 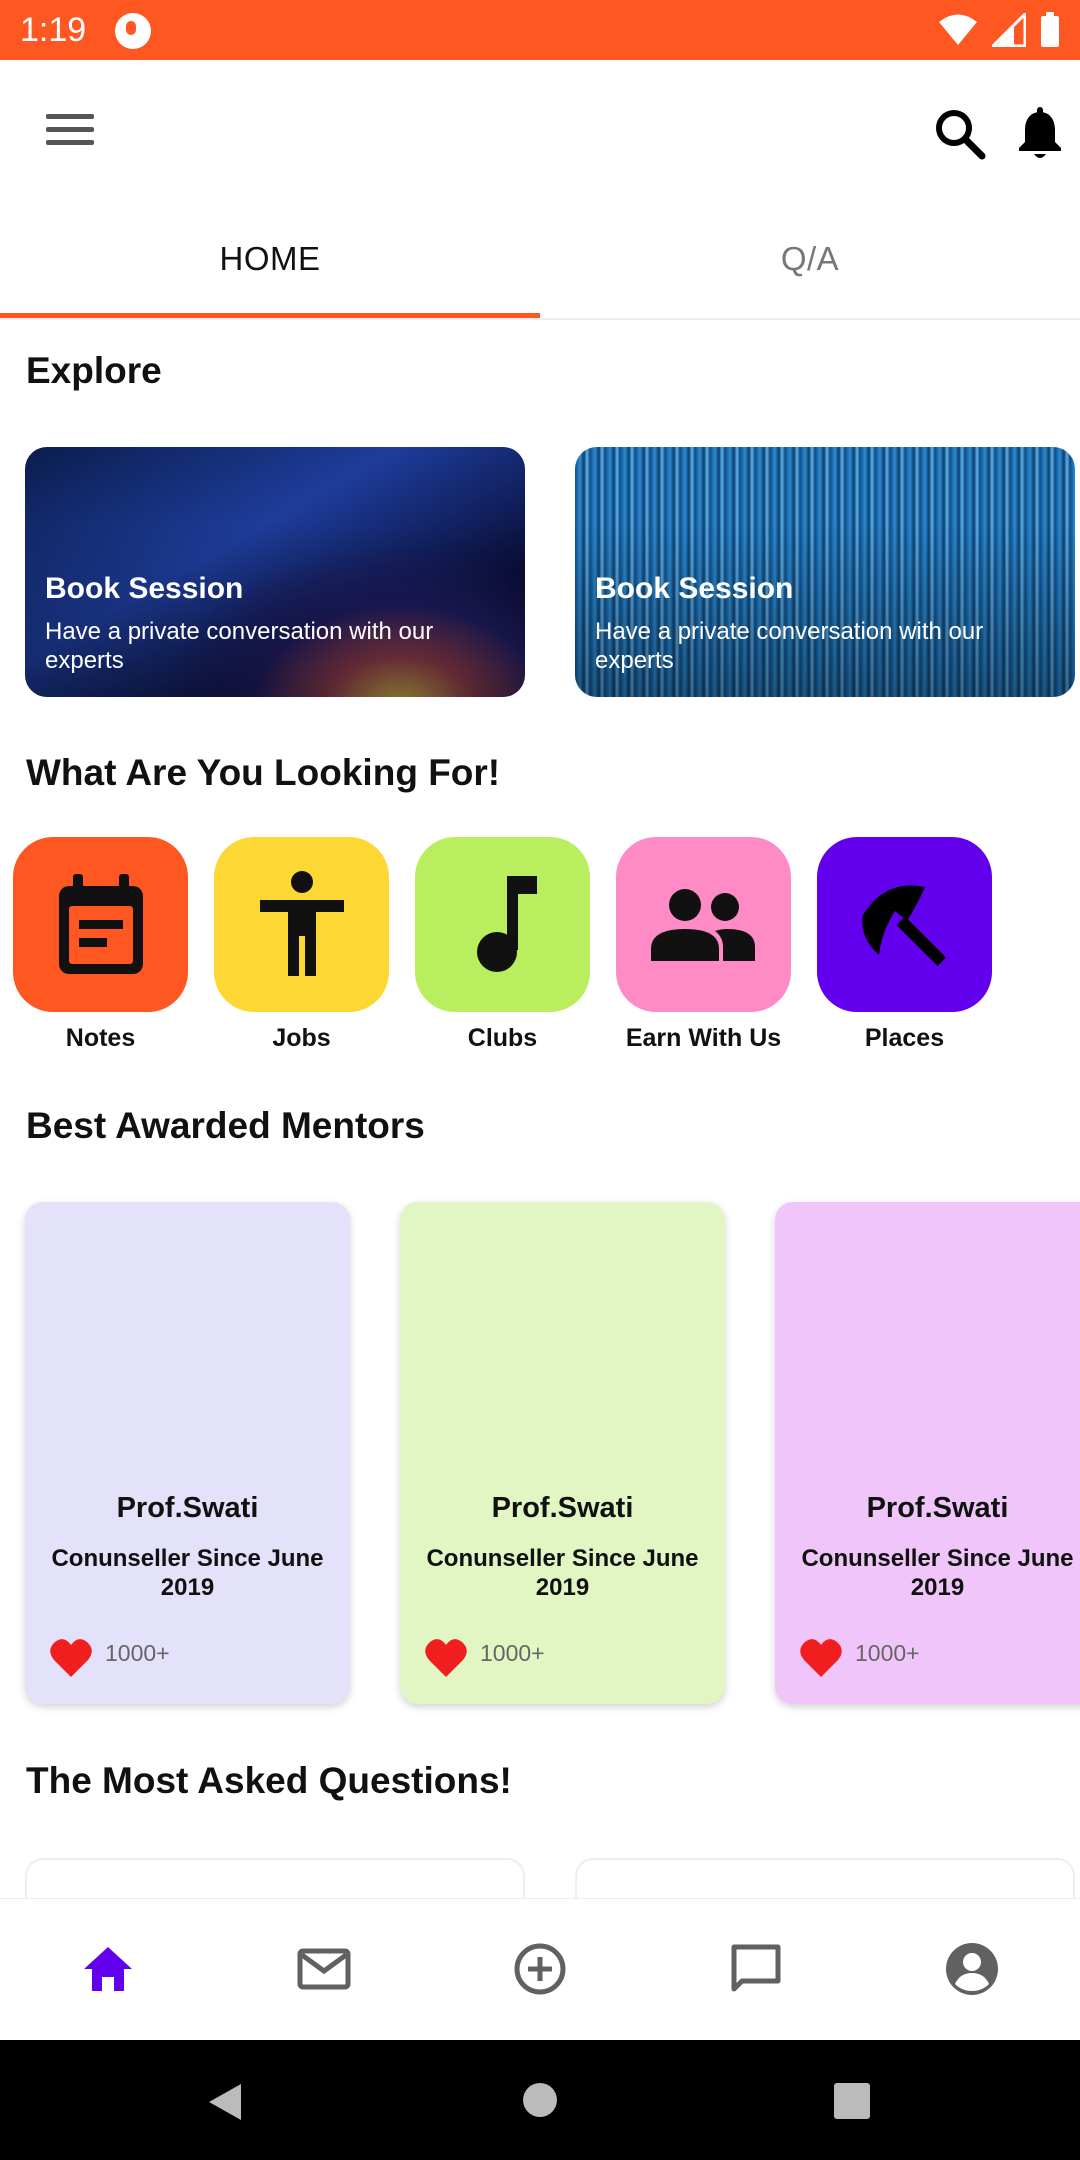 I want to click on category-notes: Notes, so click(x=100, y=945).